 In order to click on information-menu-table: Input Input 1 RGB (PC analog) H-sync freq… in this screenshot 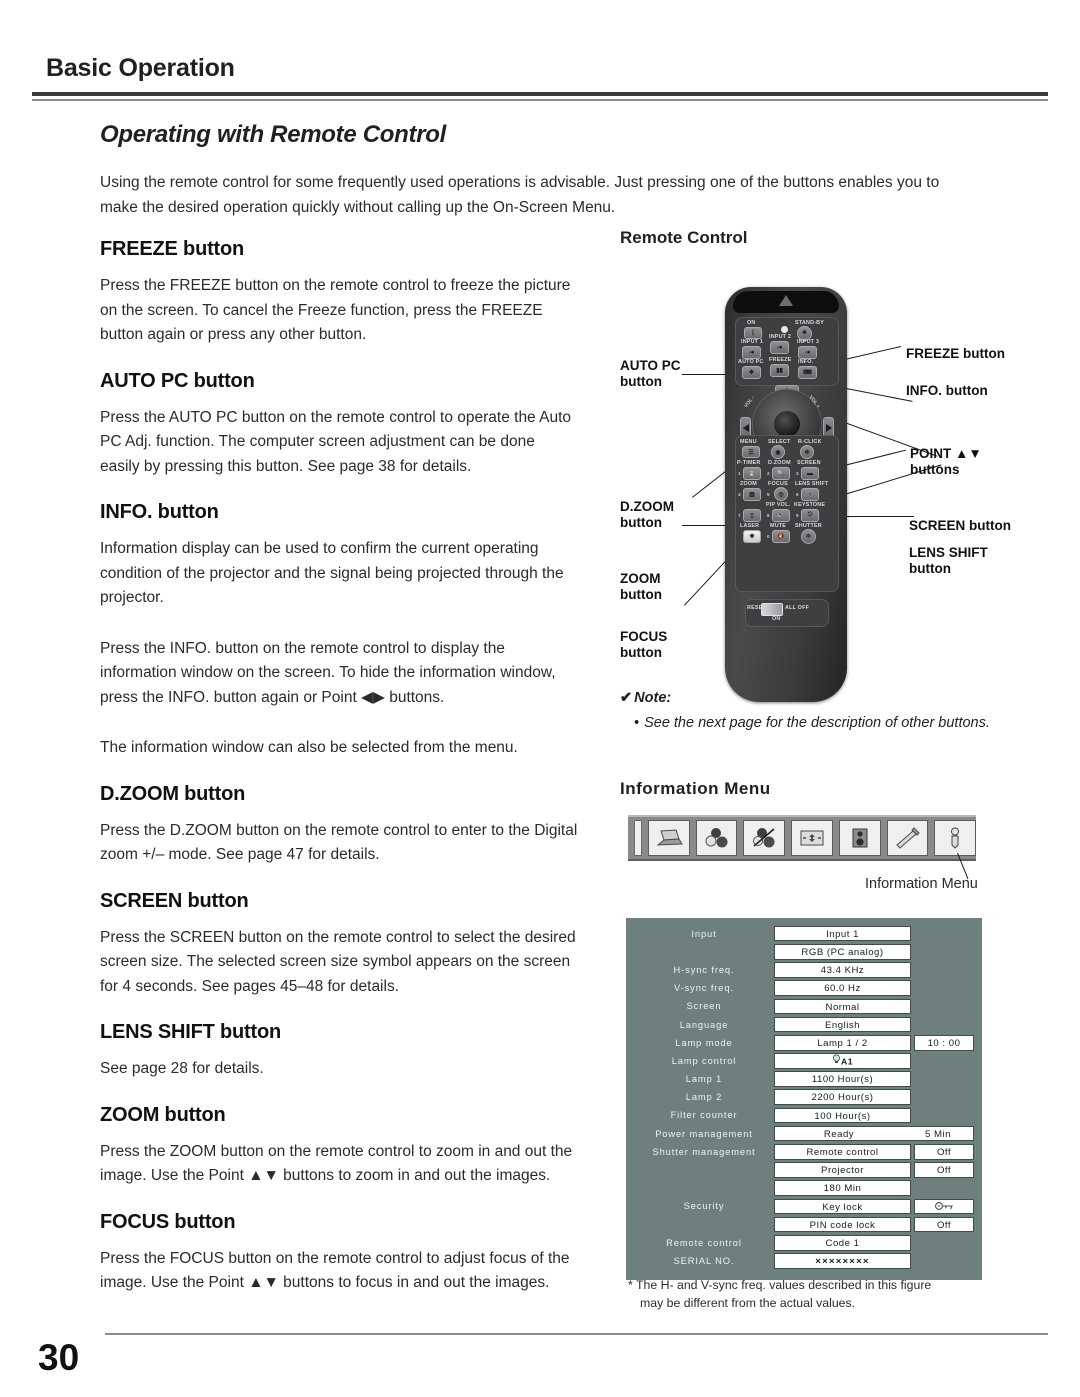, I will do `click(804, 1099)`.